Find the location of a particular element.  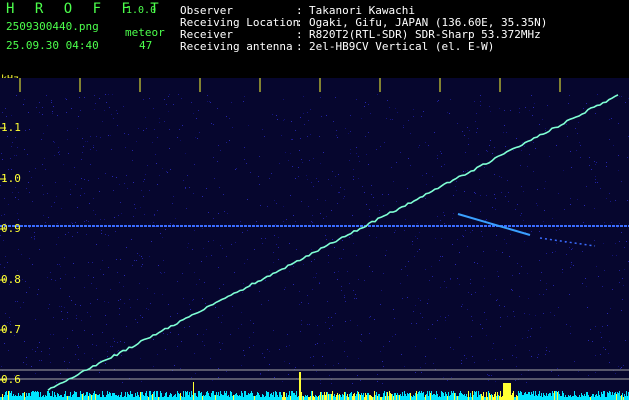

info-value-antenna: 2el-HB9CV Vertical (el. E-W) is located at coordinates (402, 46).